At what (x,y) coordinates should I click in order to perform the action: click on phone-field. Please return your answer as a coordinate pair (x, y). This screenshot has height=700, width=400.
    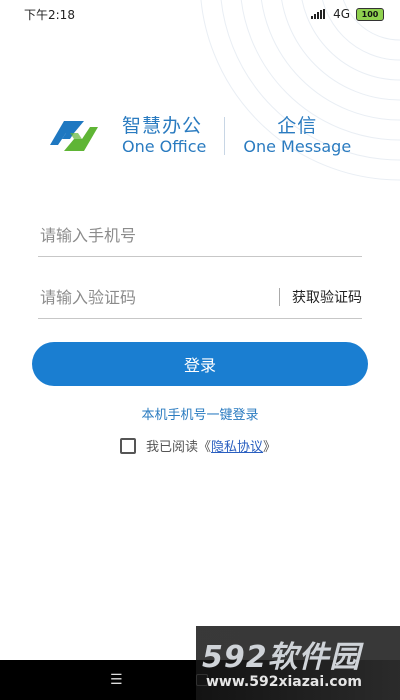
    Looking at the image, I should click on (200, 235).